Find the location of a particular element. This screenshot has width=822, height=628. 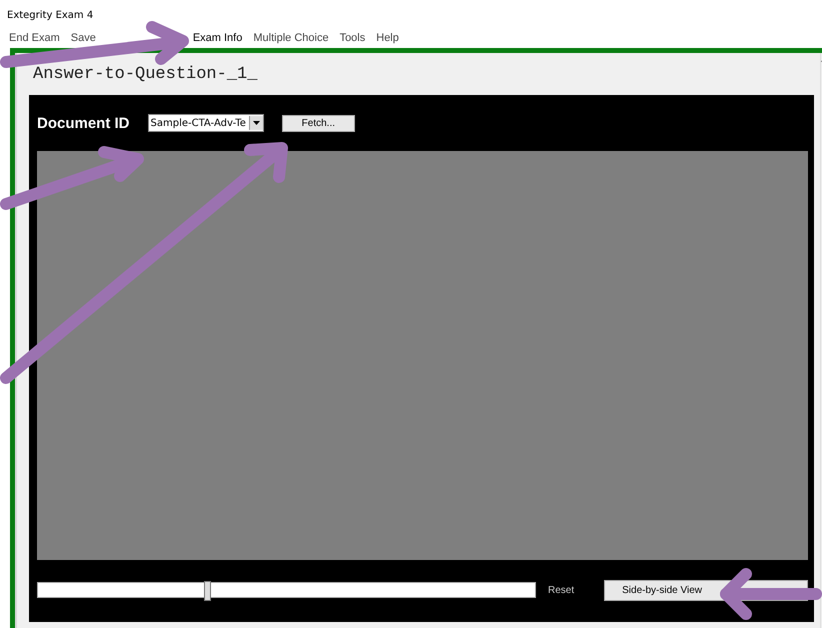

menu-item: End Exam is located at coordinates (34, 38).